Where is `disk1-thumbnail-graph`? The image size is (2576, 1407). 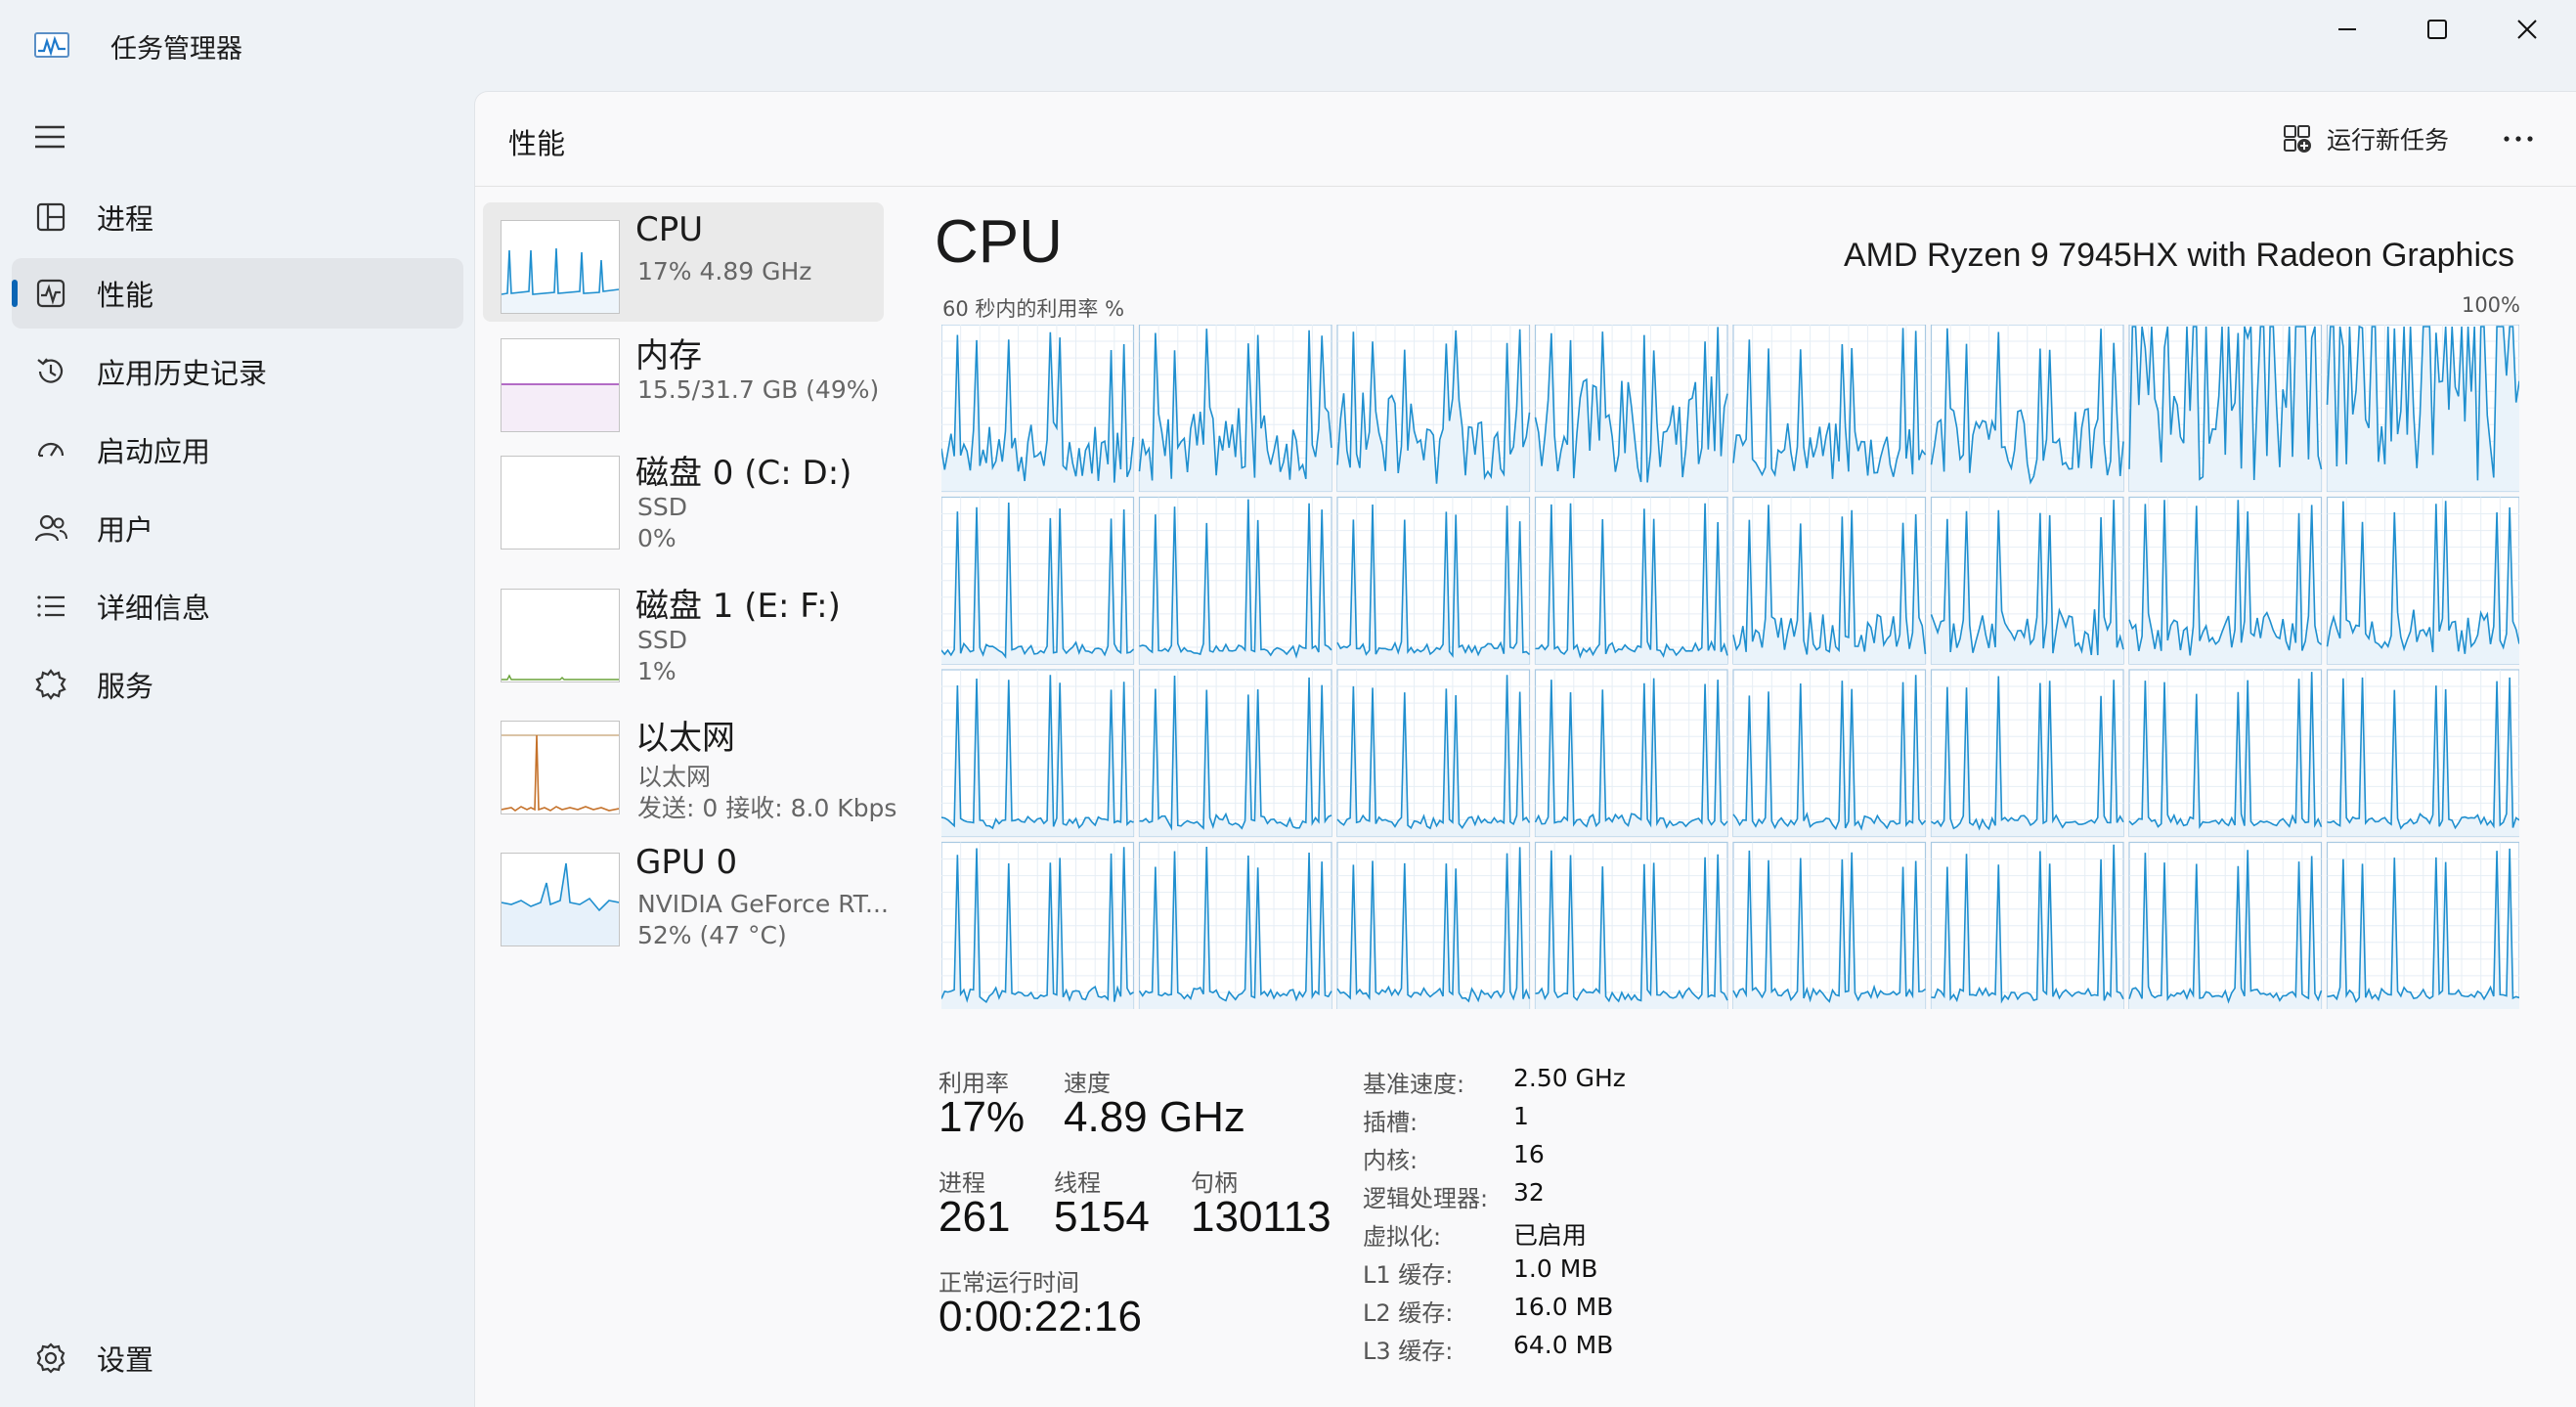 disk1-thumbnail-graph is located at coordinates (560, 636).